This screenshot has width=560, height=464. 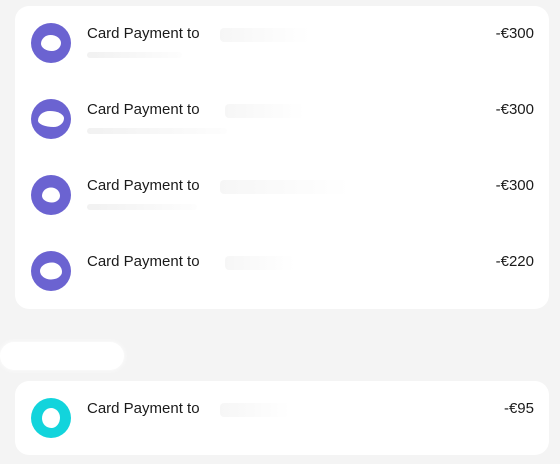 What do you see at coordinates (518, 408) in the screenshot?
I see `transaction-amount: -€95` at bounding box center [518, 408].